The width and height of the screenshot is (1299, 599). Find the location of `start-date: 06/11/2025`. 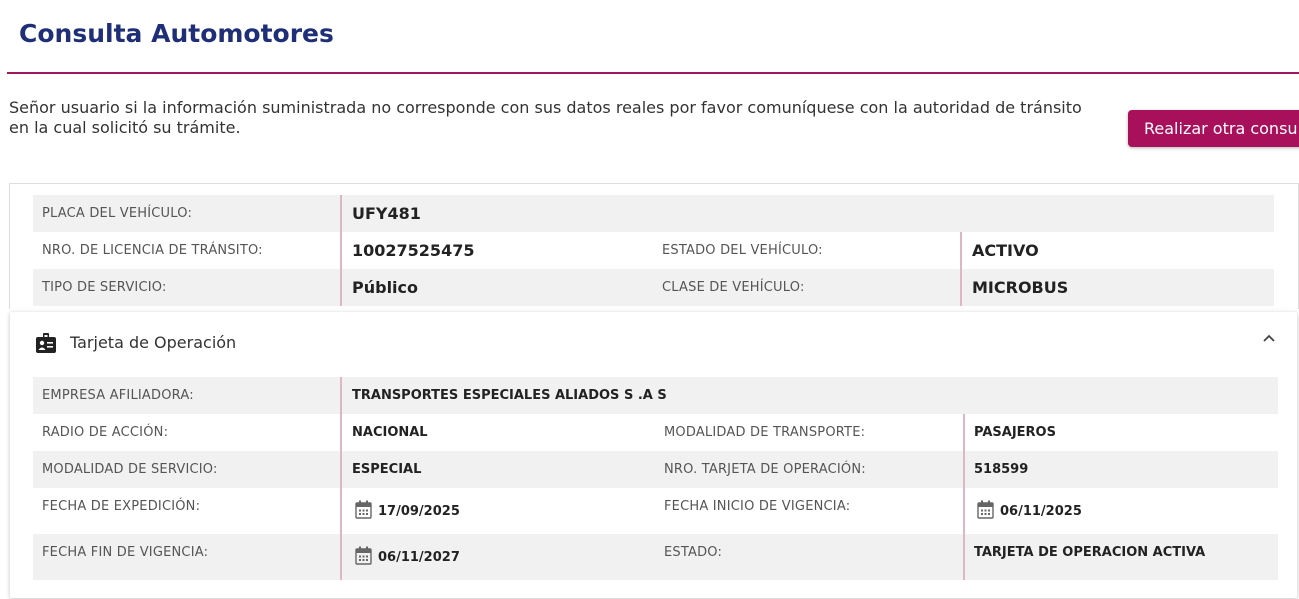

start-date: 06/11/2025 is located at coordinates (1029, 509).